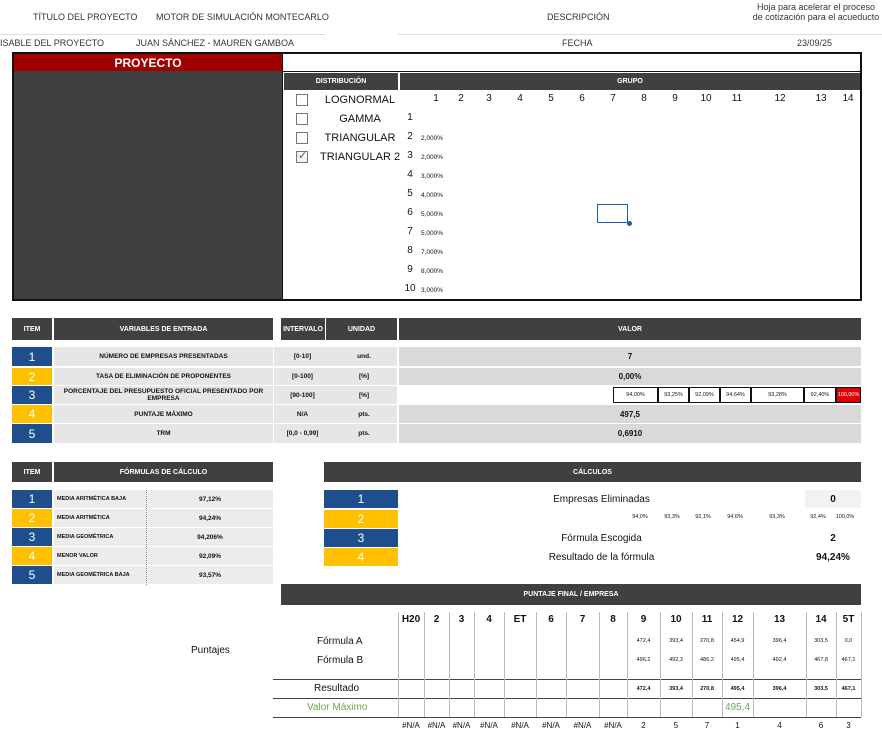  I want to click on group-col-header: 4, so click(520, 98).